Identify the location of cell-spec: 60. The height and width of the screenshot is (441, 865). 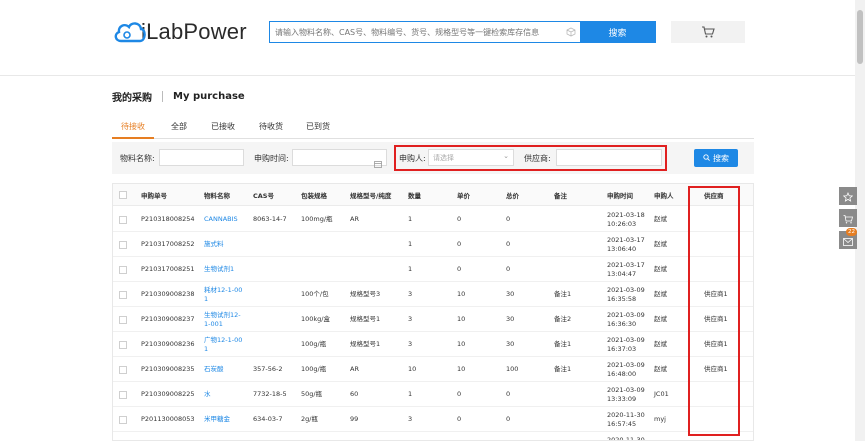
(354, 394).